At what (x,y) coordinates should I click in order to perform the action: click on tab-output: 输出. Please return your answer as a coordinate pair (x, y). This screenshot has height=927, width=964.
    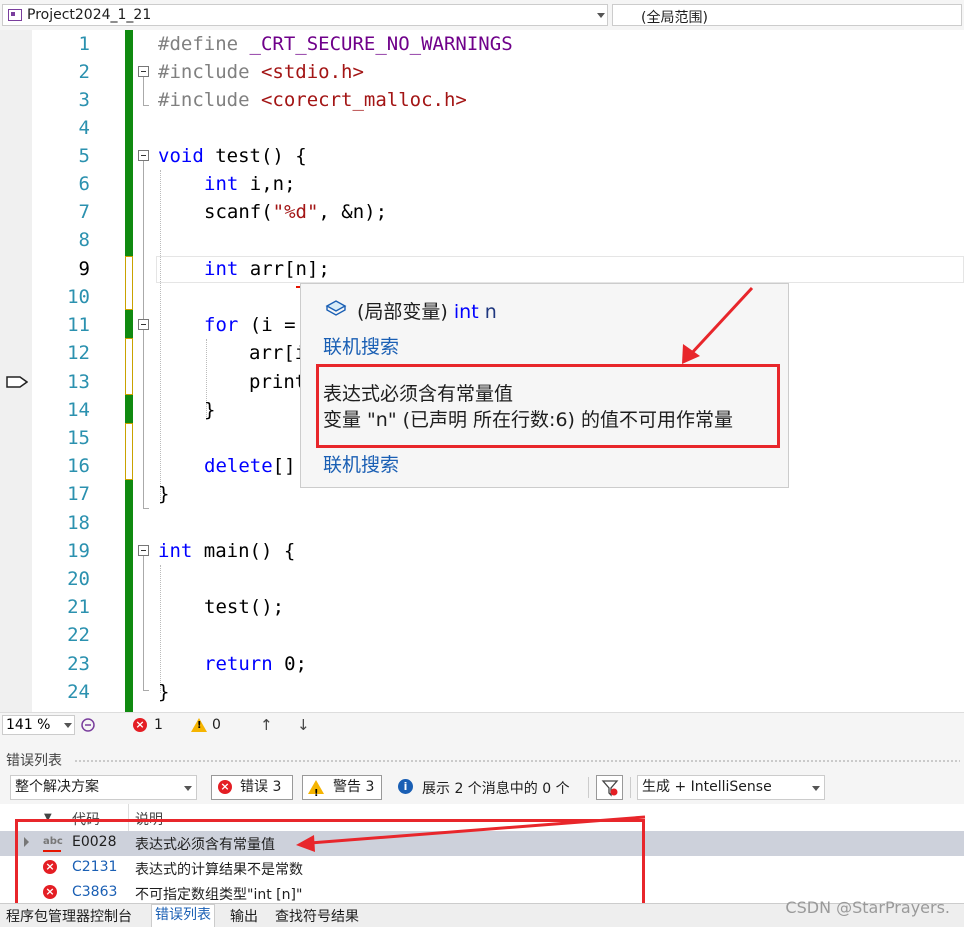
    Looking at the image, I should click on (244, 916).